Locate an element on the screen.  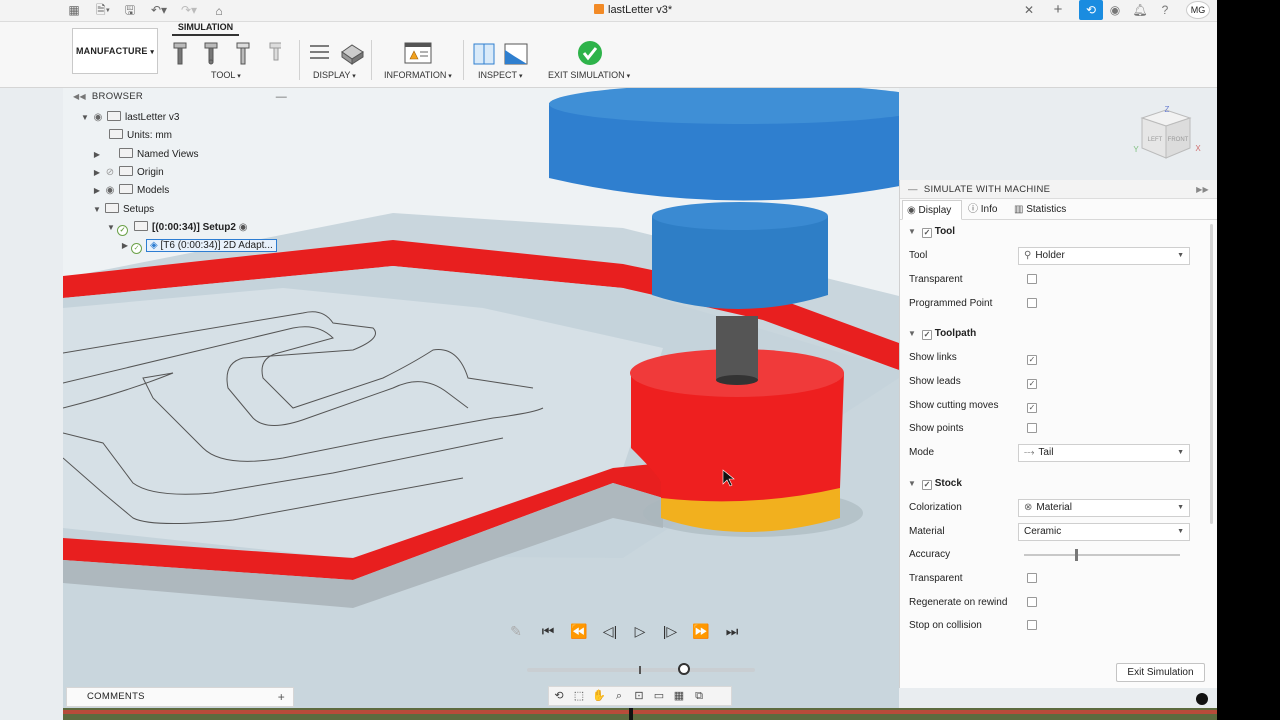
tree-item-units: Units: mm is located at coordinates (139, 136).